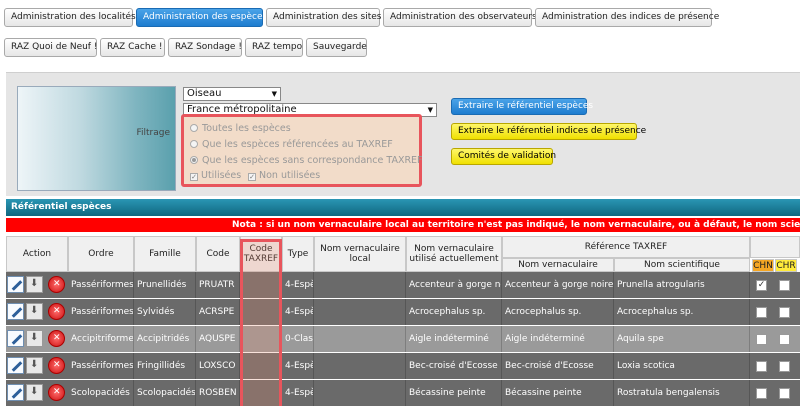  I want to click on radio-taxref-label: Que les espèces référencées au TAXREF, so click(297, 144).